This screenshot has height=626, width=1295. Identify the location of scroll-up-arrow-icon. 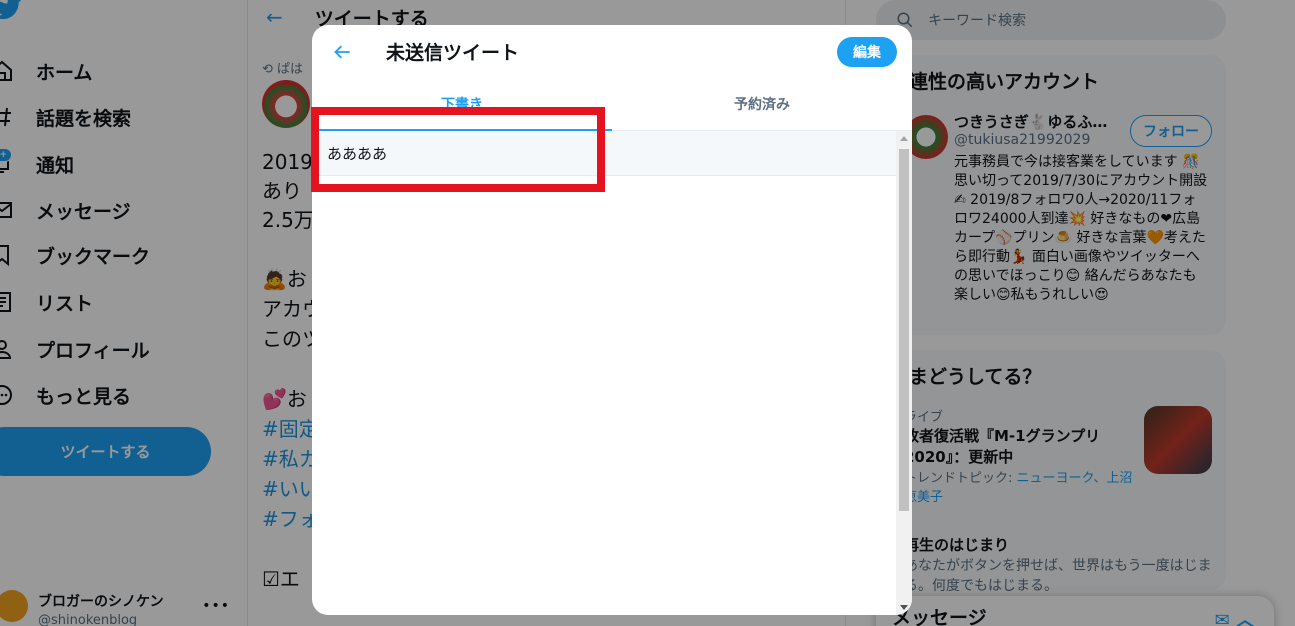
(904, 138).